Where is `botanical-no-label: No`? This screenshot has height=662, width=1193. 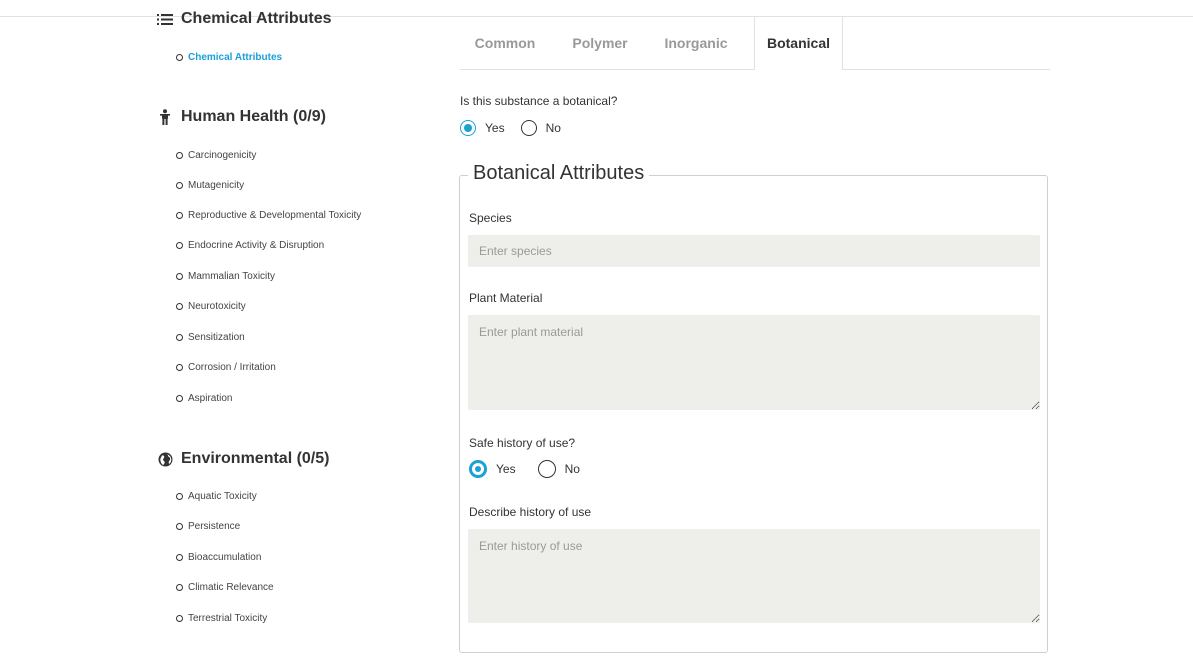 botanical-no-label: No is located at coordinates (553, 128).